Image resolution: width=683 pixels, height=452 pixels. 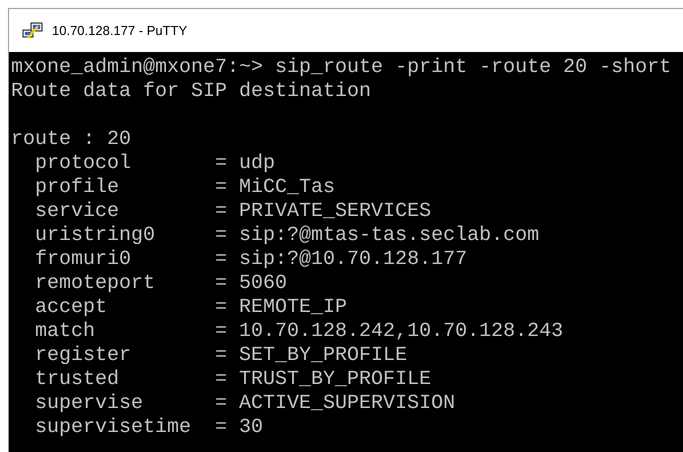 I want to click on terminal-line: supervise = ACTIVE_SUPERVISION, so click(x=245, y=404).